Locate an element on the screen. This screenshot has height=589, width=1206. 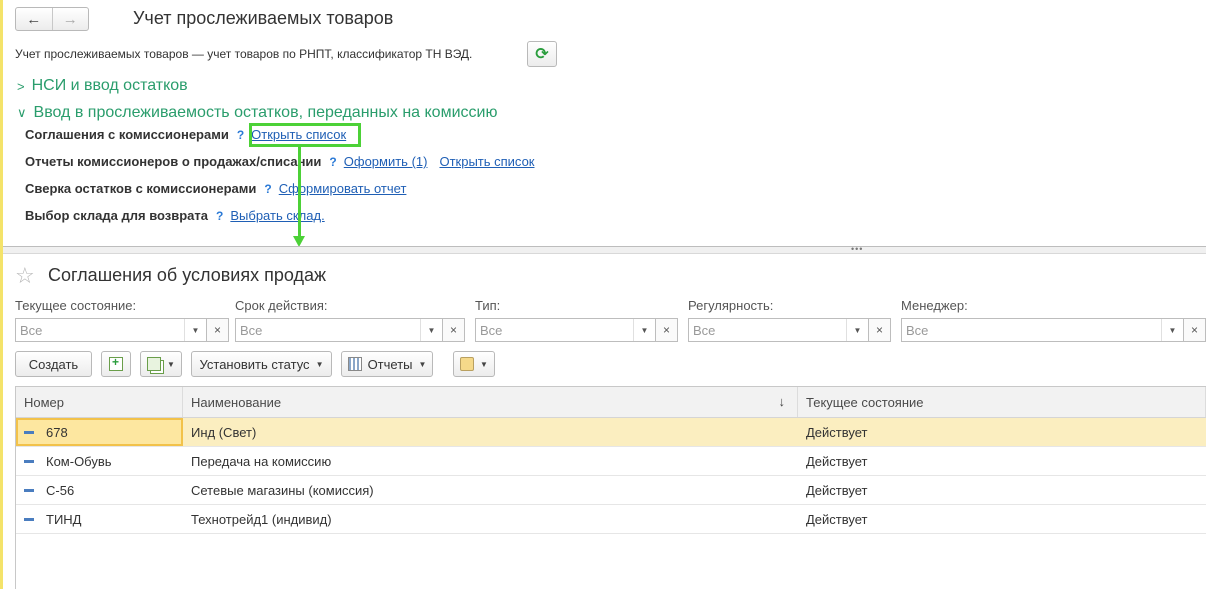
navigation-buttons: ← → is located at coordinates (52, 19).